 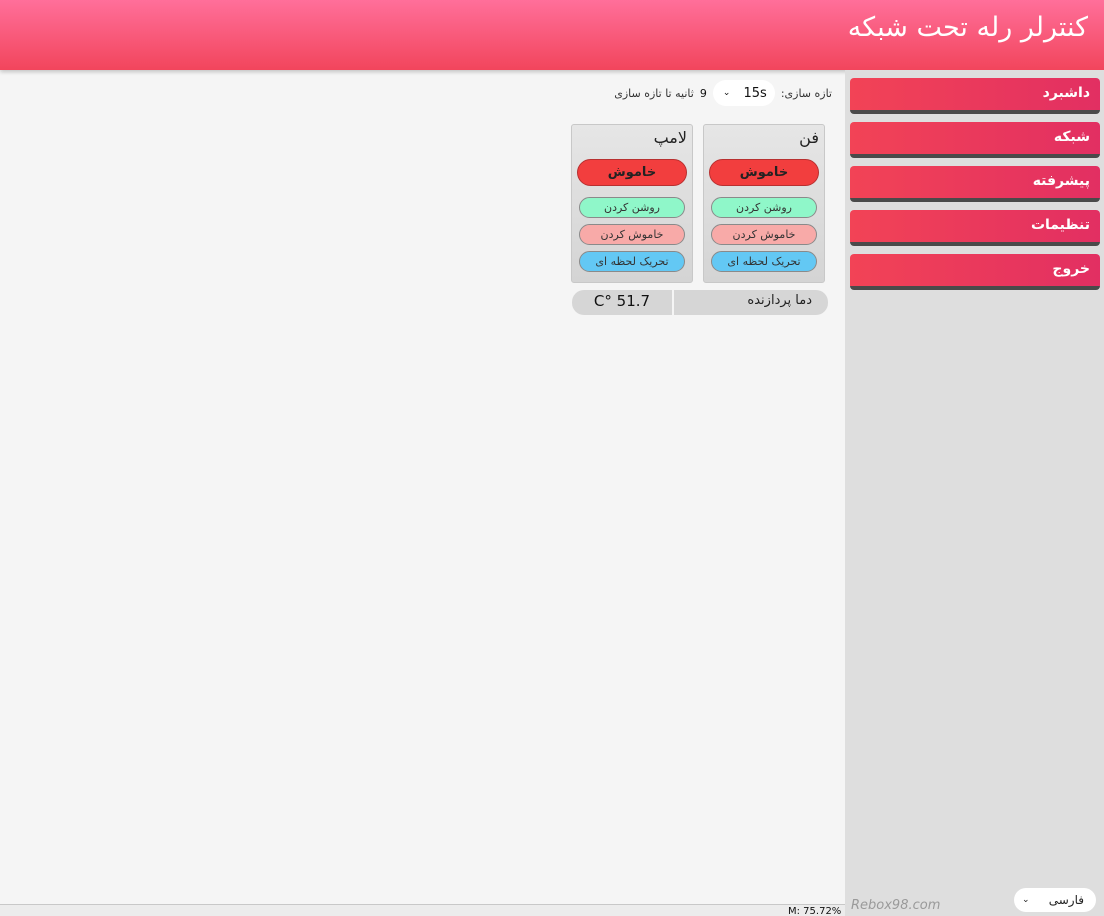 I want to click on sidebar-item-settings: تنظیمات, so click(x=975, y=228).